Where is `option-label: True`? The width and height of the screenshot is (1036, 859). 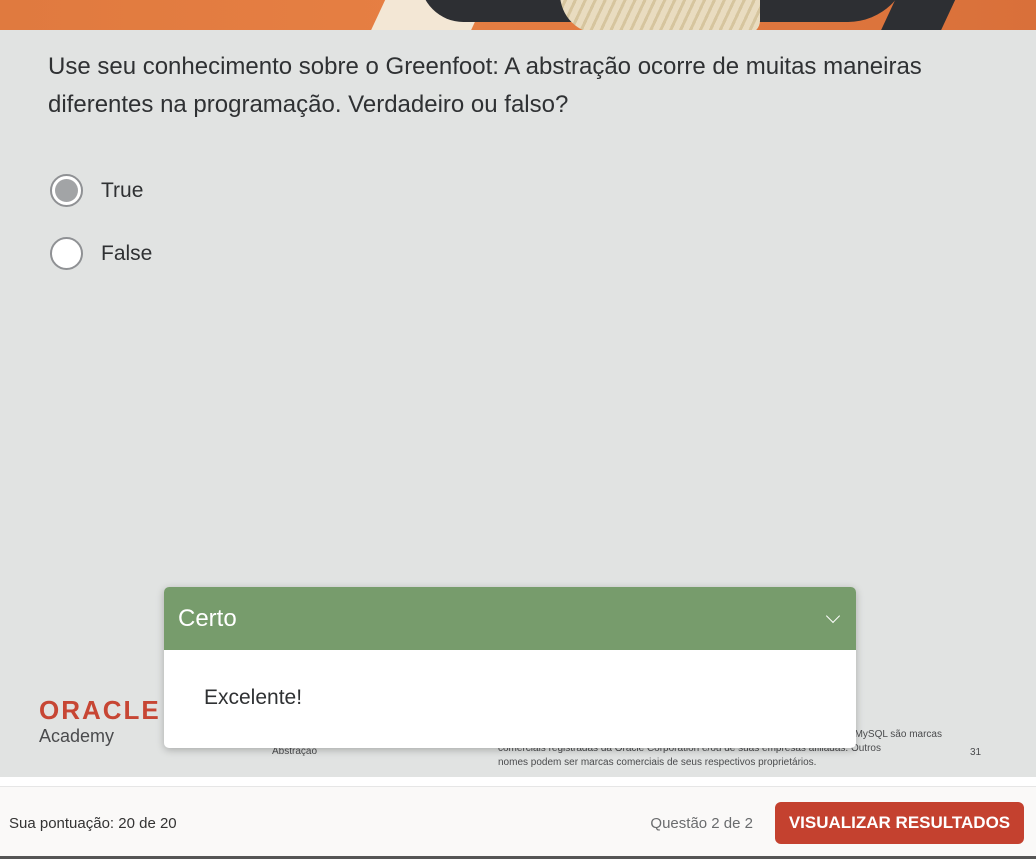
option-label: True is located at coordinates (122, 190).